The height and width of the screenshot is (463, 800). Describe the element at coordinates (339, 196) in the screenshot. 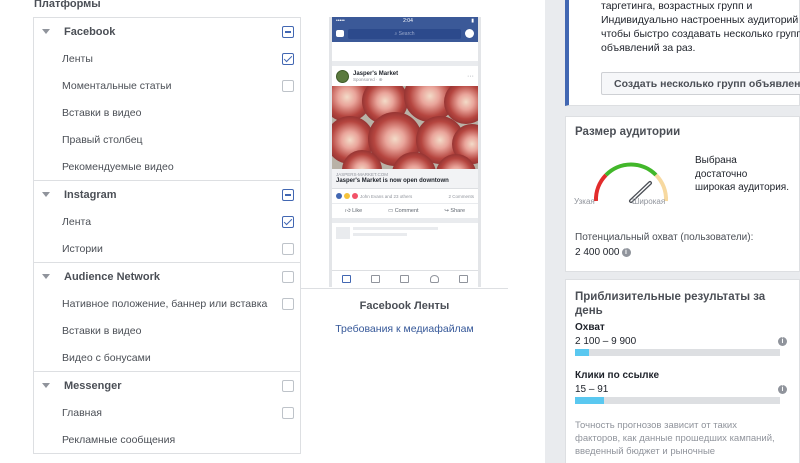

I see `like-reaction-icon` at that location.